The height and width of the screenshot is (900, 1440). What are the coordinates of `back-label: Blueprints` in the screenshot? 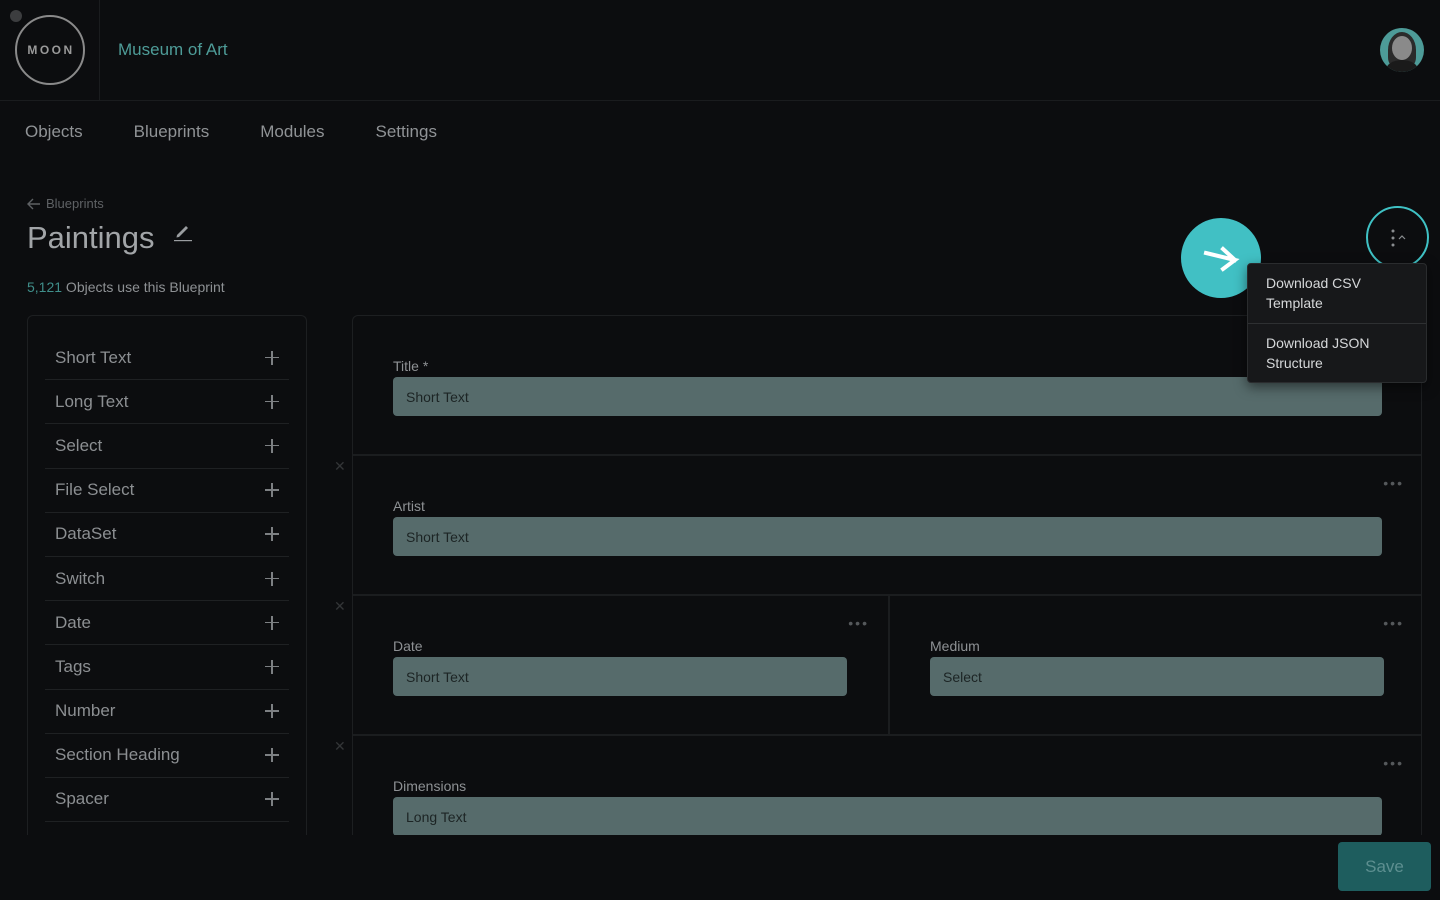 It's located at (75, 203).